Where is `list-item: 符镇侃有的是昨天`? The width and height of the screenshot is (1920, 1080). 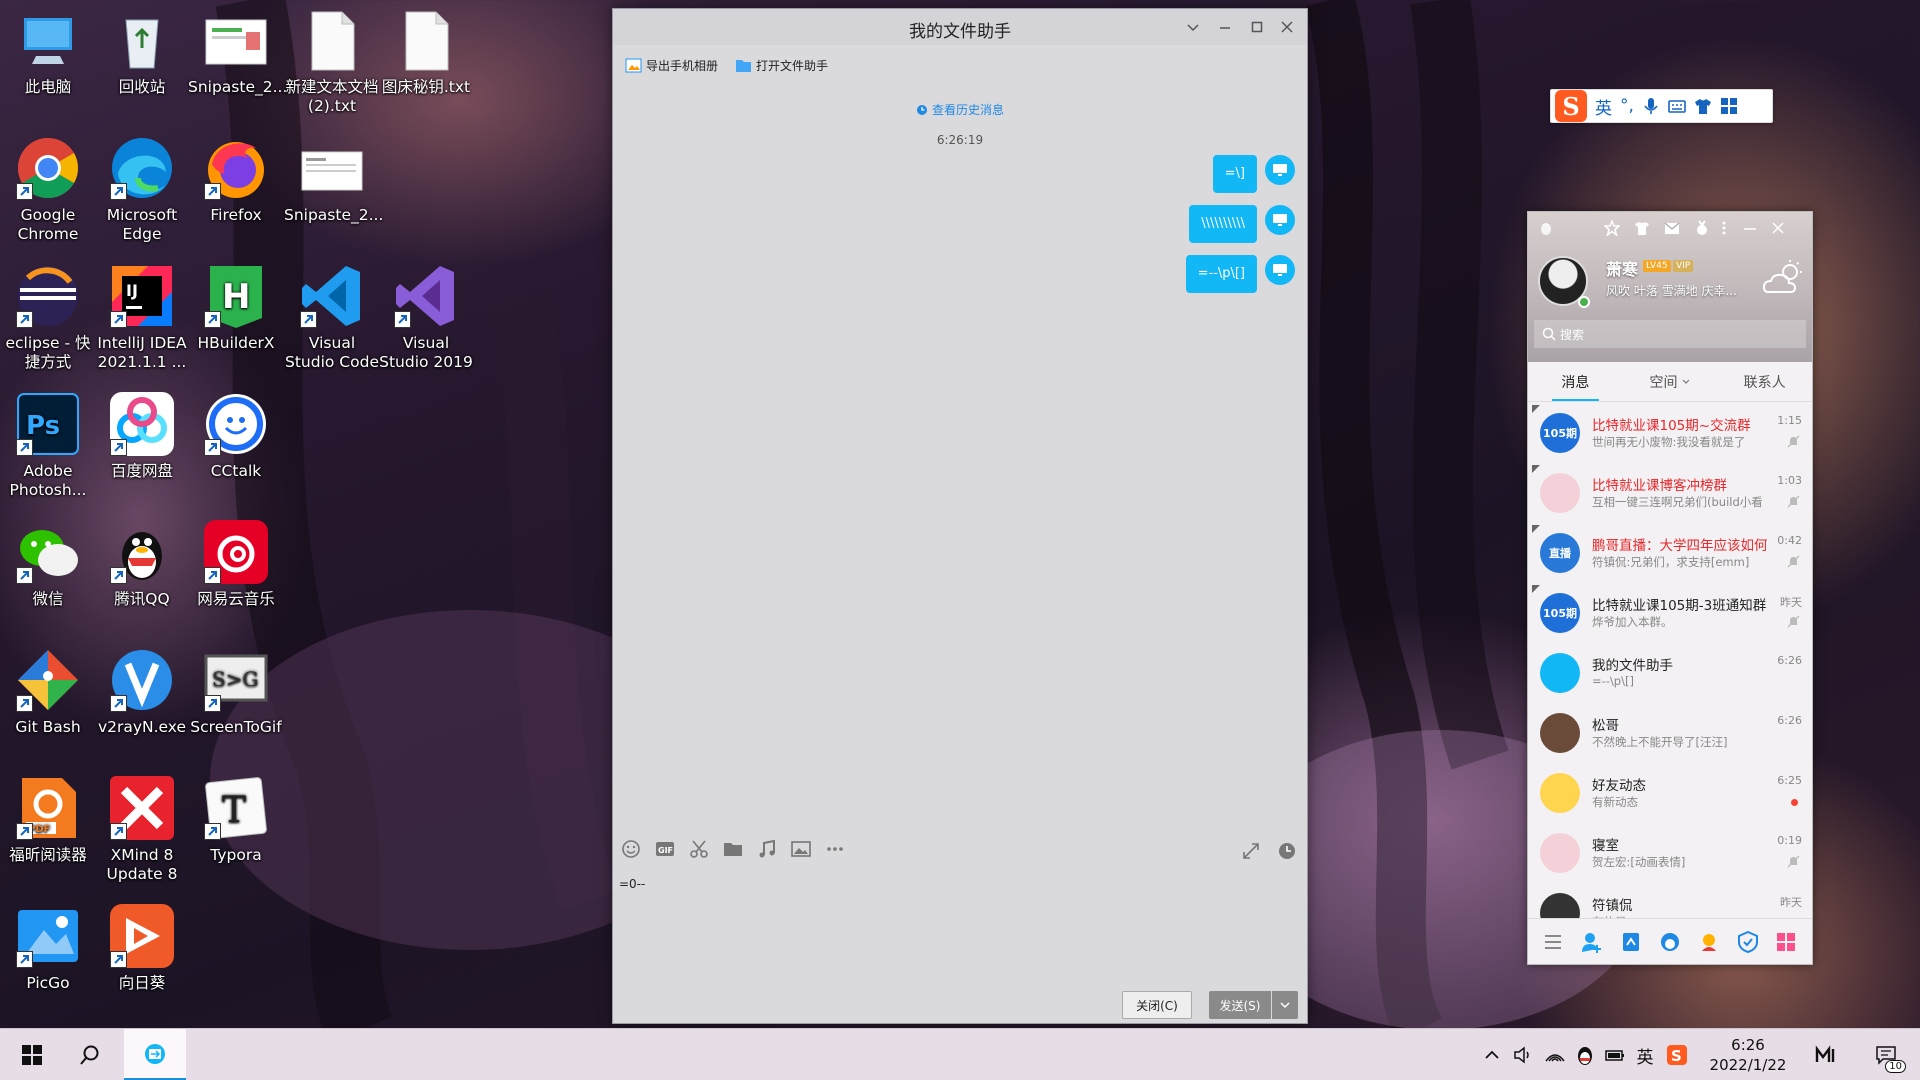
list-item: 符镇侃有的是昨天 is located at coordinates (1670, 901).